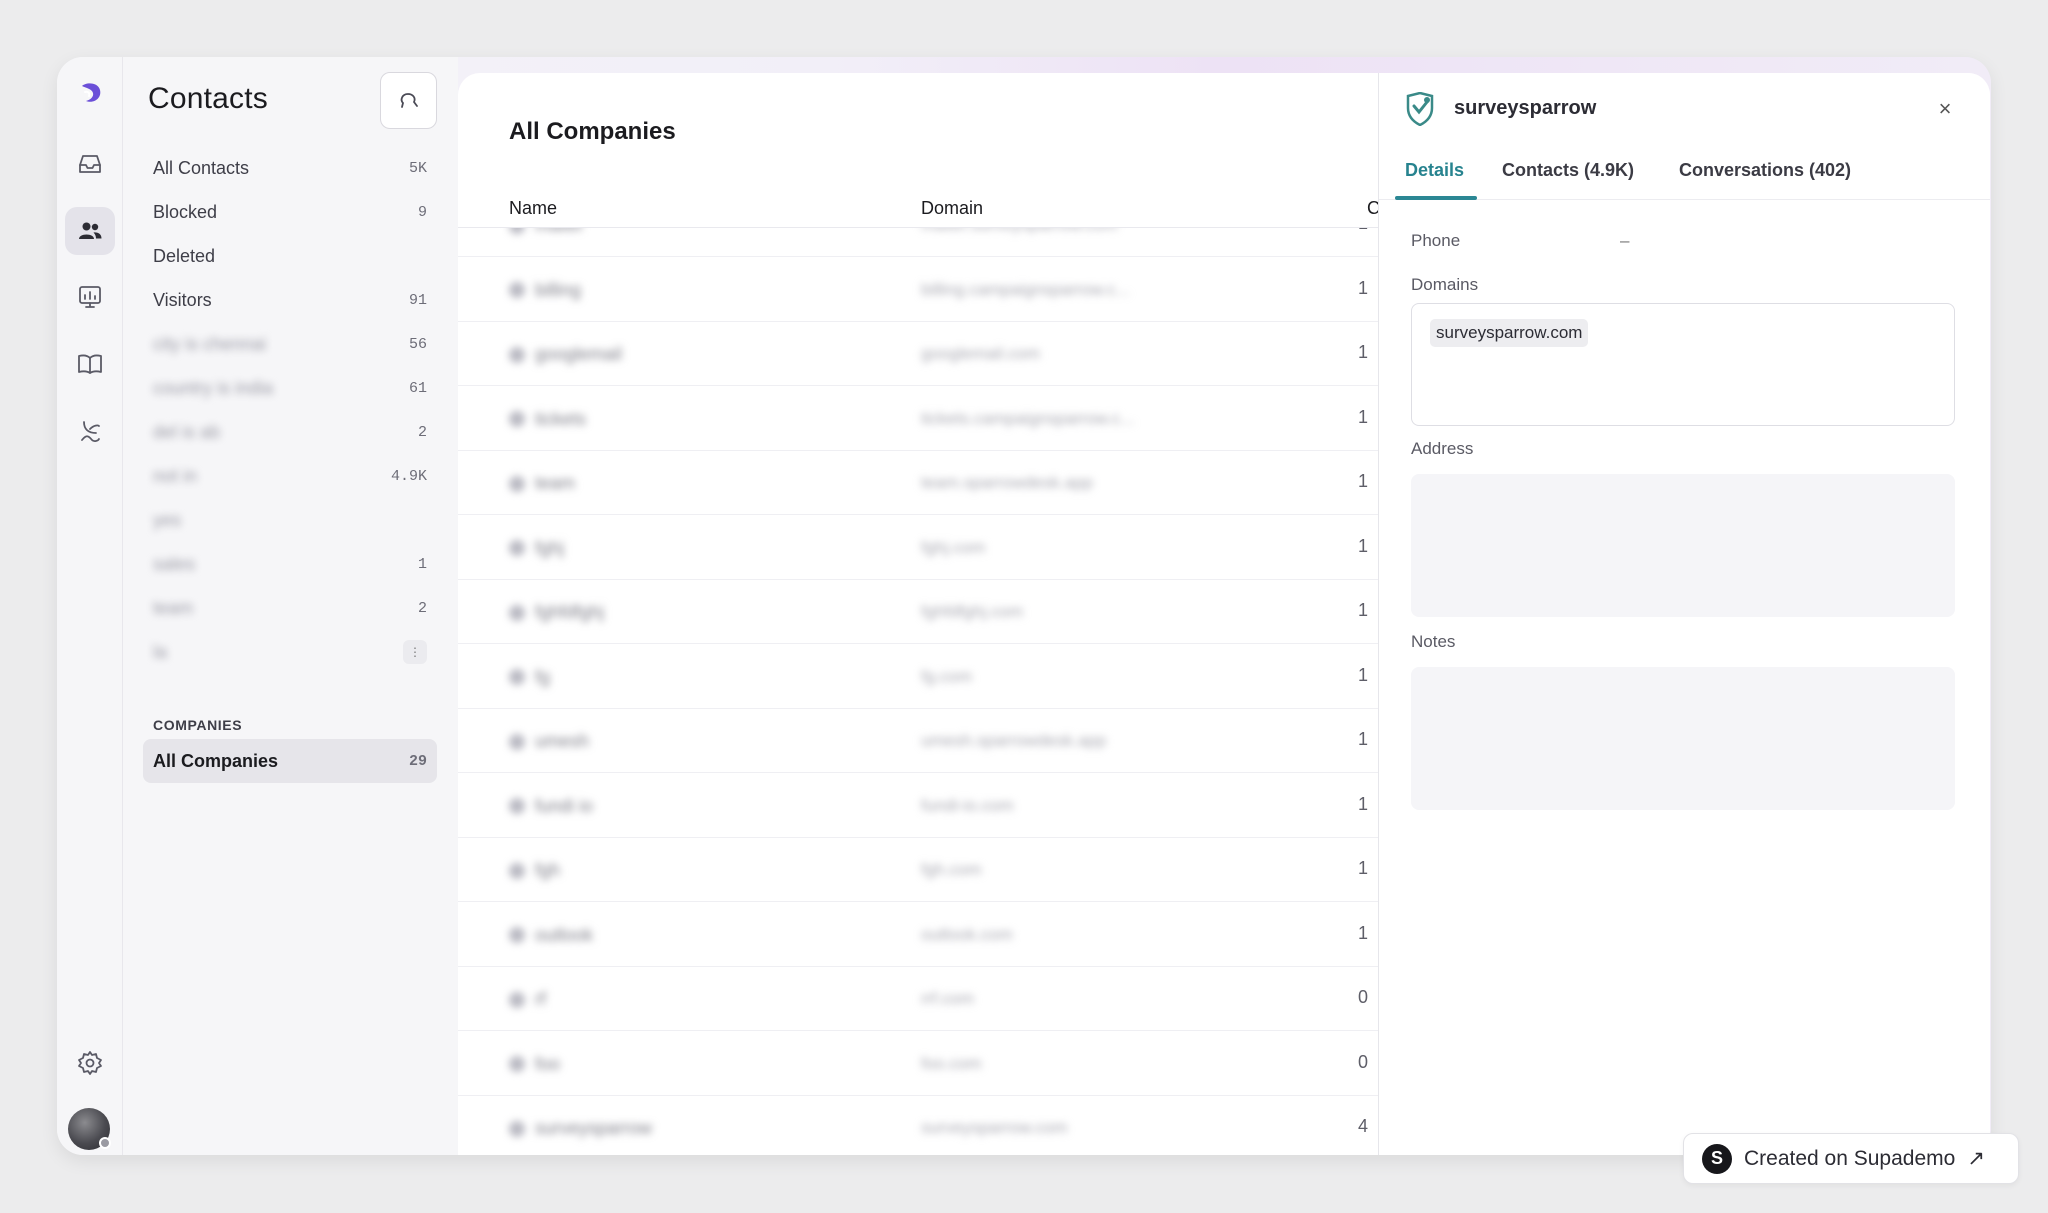 Image resolution: width=2048 pixels, height=1213 pixels. What do you see at coordinates (1509, 333) in the screenshot?
I see `domain-chip: surveysparrow.com` at bounding box center [1509, 333].